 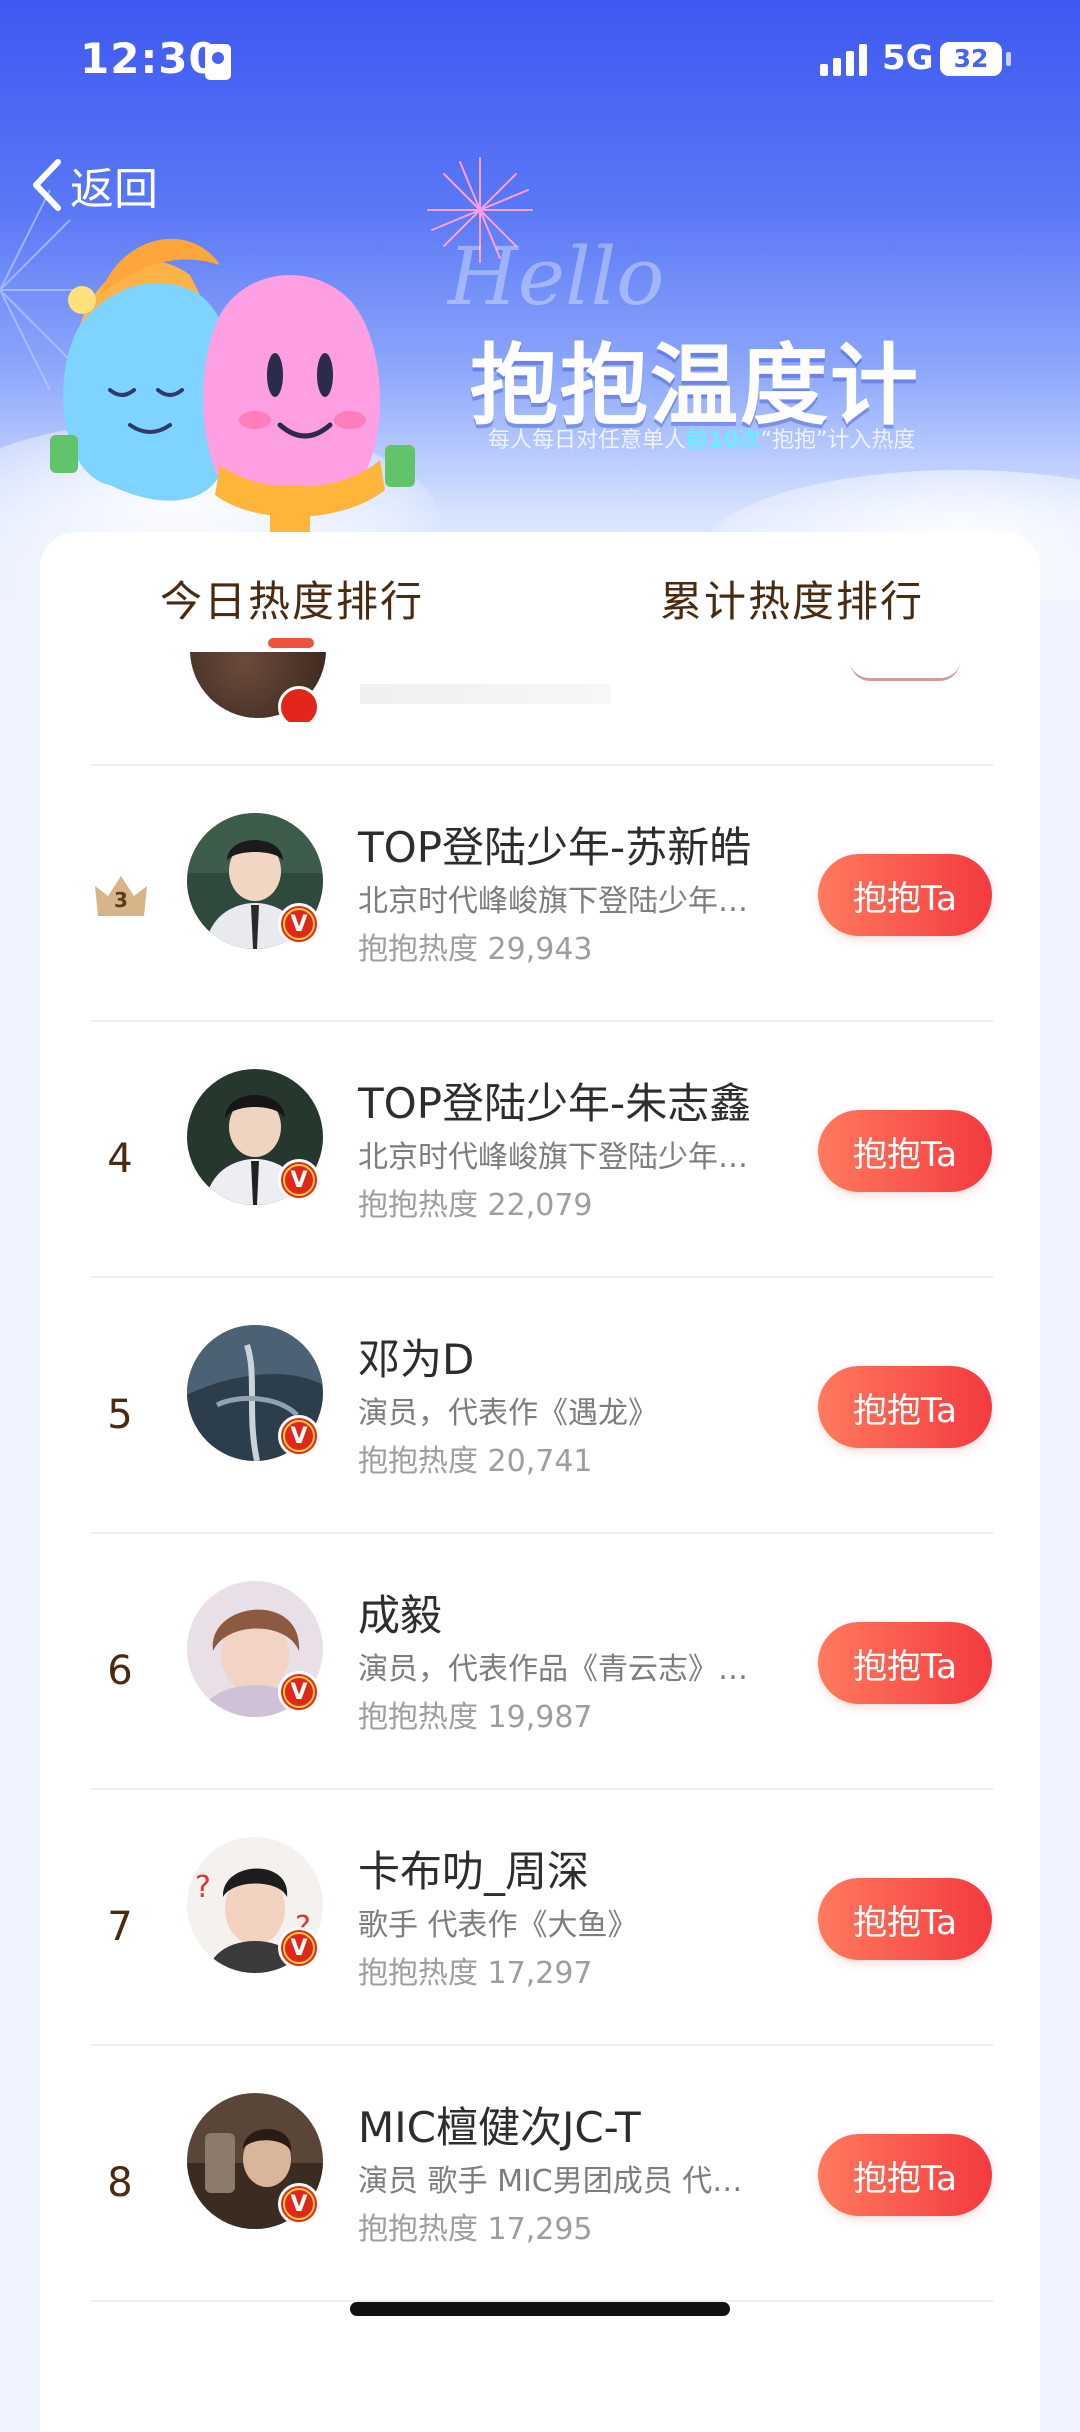 What do you see at coordinates (475, 1717) in the screenshot?
I see `heat-value: 抱抱热度 19,987` at bounding box center [475, 1717].